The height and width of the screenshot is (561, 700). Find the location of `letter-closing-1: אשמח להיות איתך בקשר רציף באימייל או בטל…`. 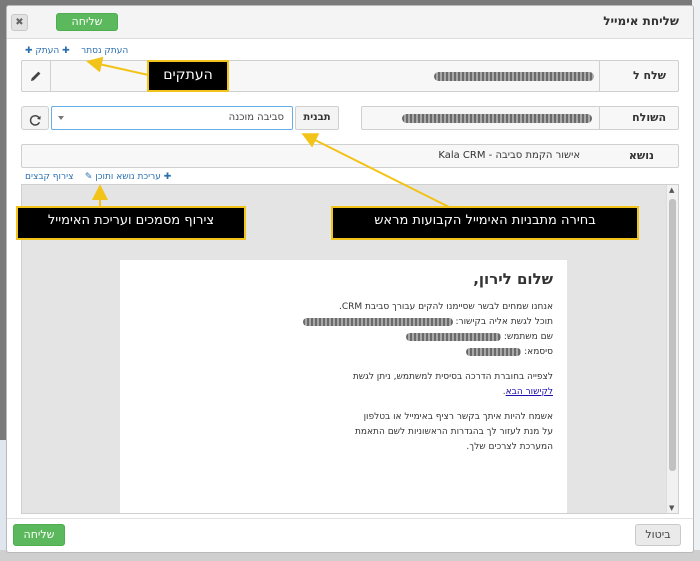

letter-closing-1: אשמח להיות איתך בקשר רציף באימייל או בטל… is located at coordinates (458, 417).